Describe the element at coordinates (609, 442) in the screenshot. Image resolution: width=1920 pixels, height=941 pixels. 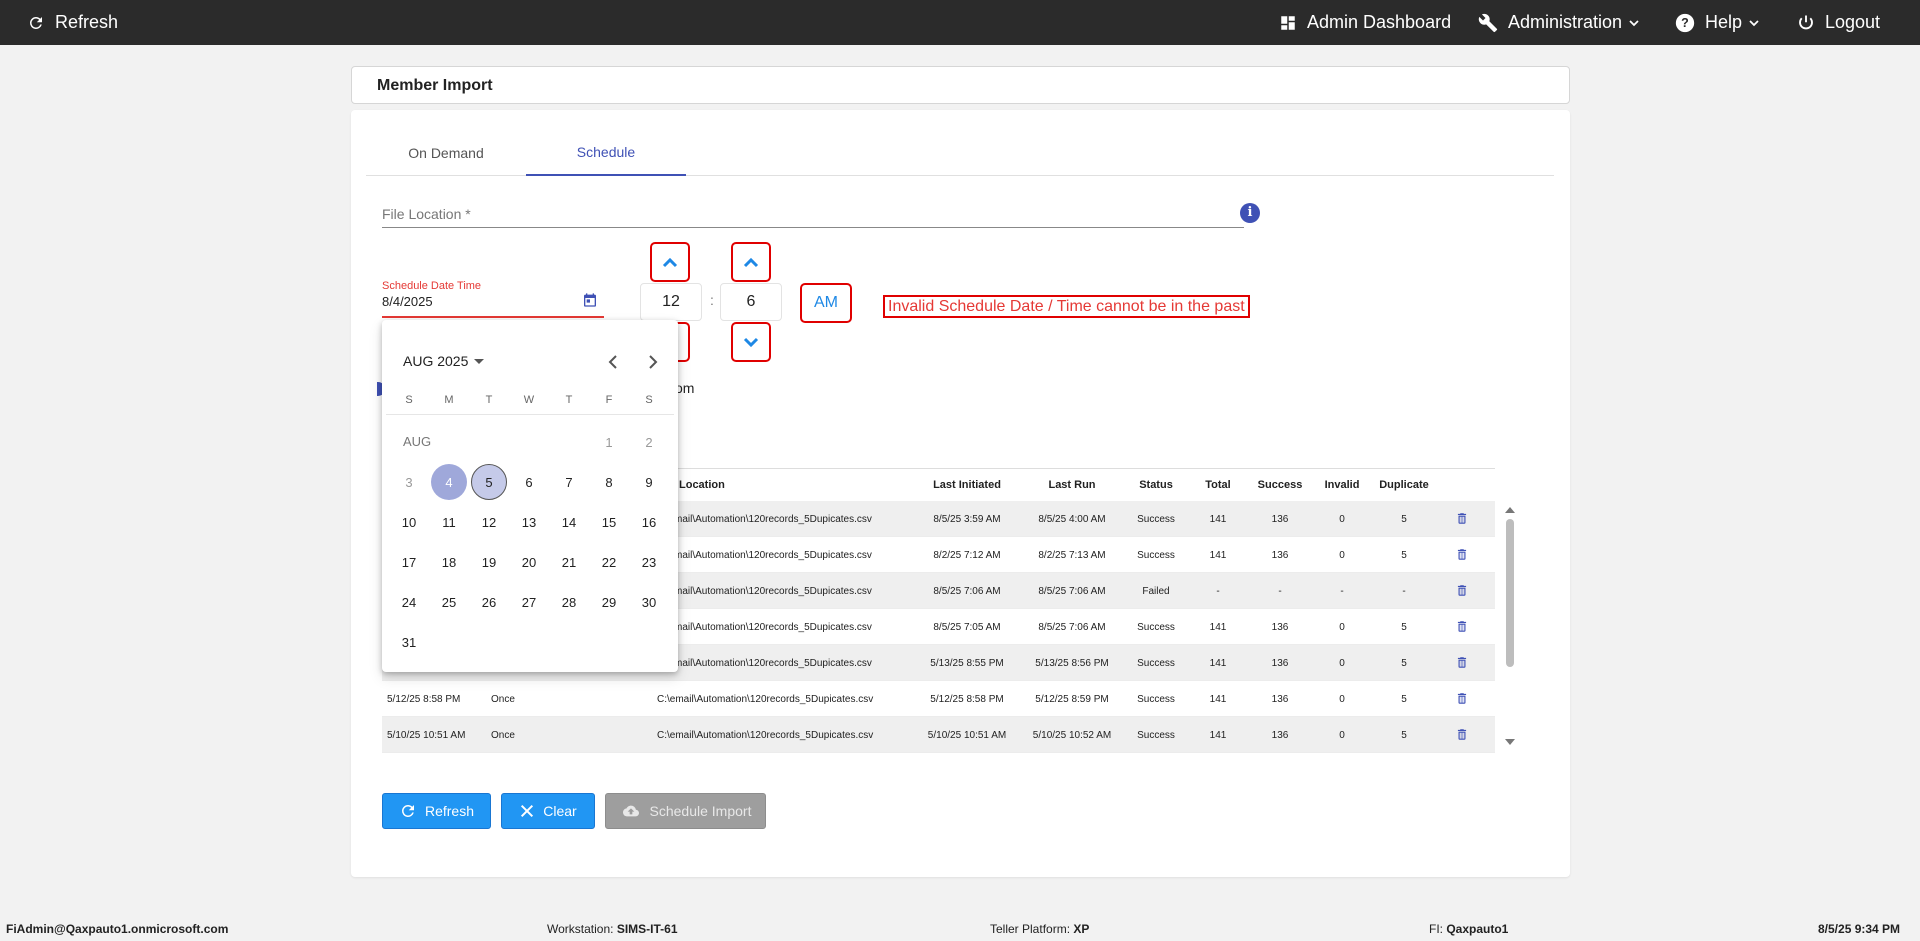
I see `calendar-day: 1` at that location.